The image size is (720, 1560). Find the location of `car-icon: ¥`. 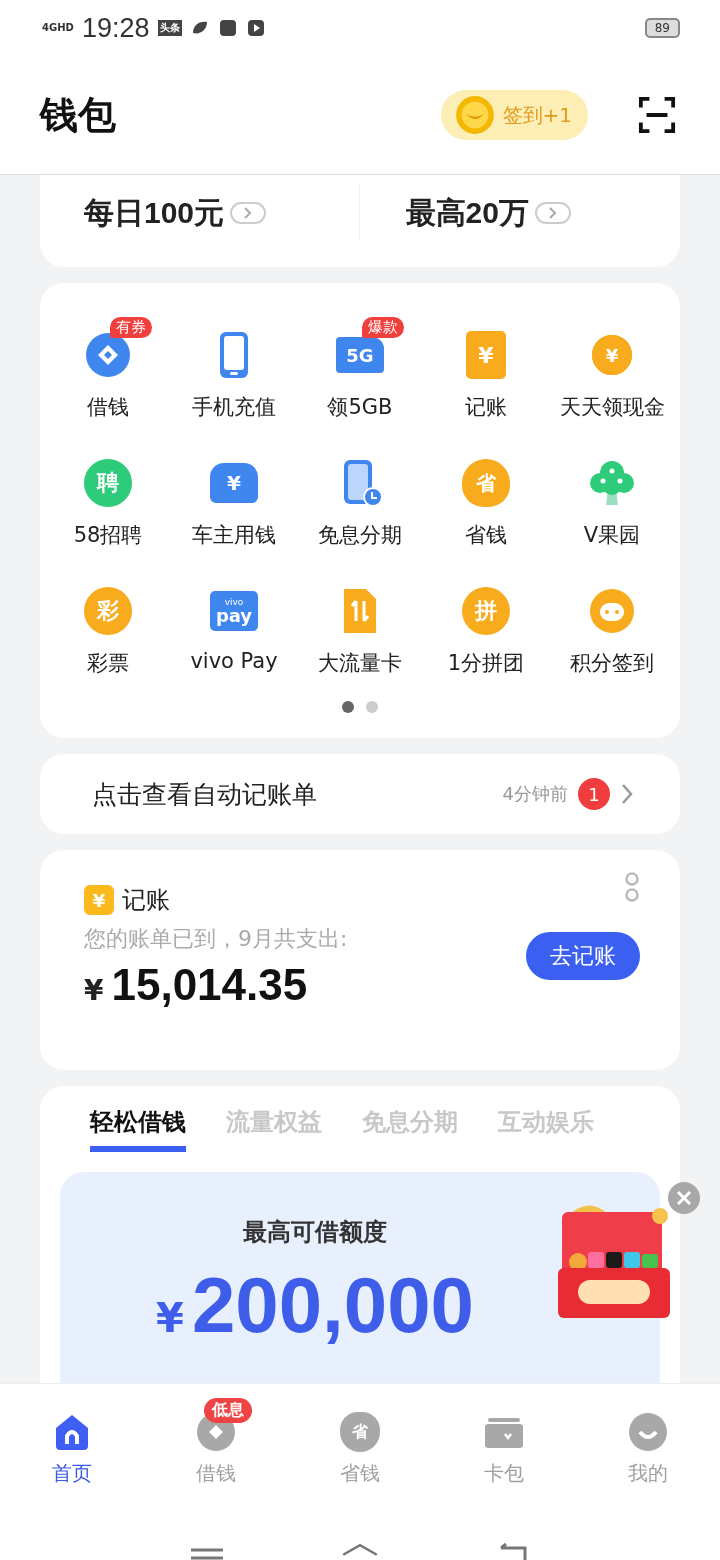

car-icon: ¥ is located at coordinates (234, 483).